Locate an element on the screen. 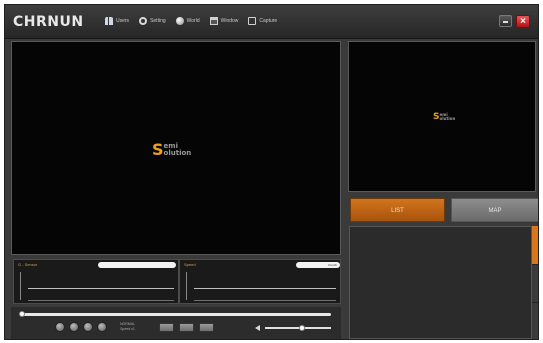 This screenshot has height=343, width=543. app-logo: CHRNUN is located at coordinates (48, 22).